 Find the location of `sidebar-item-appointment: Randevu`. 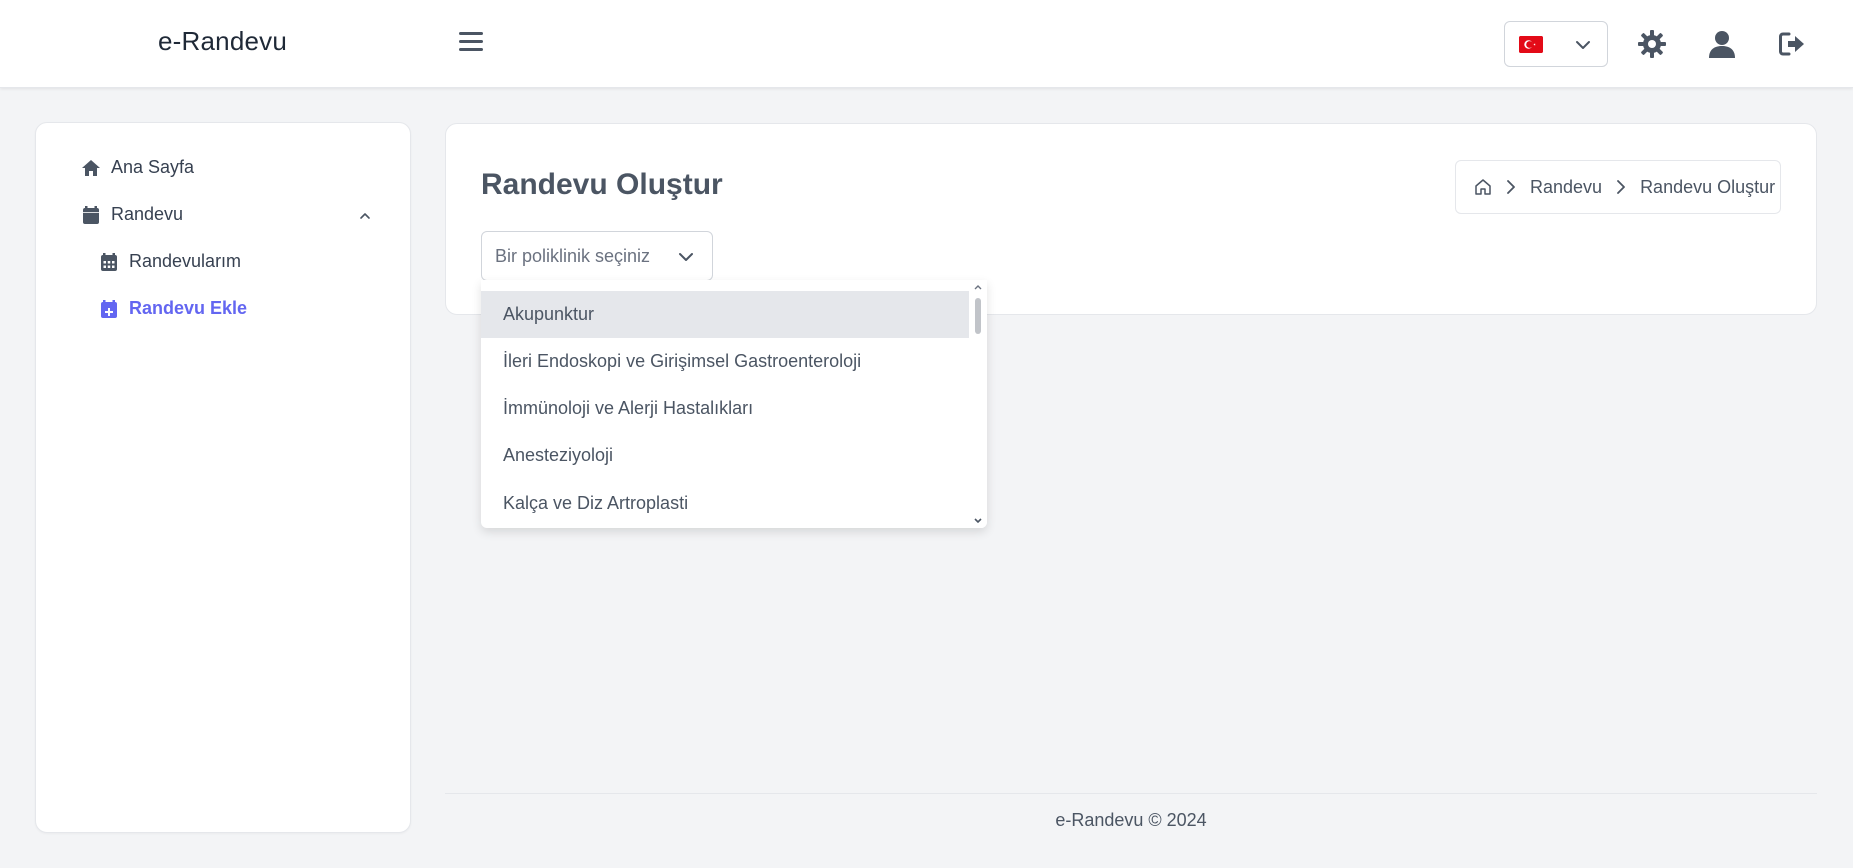

sidebar-item-appointment: Randevu is located at coordinates (226, 214).